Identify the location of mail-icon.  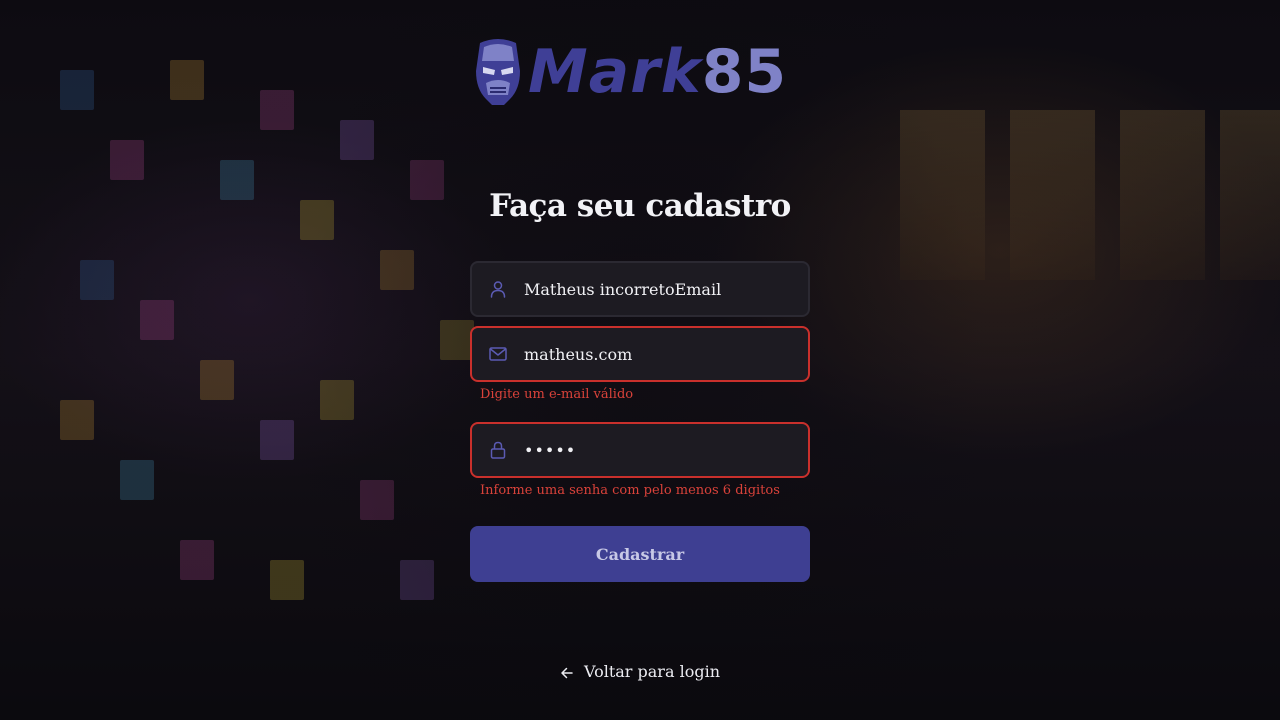
(498, 354).